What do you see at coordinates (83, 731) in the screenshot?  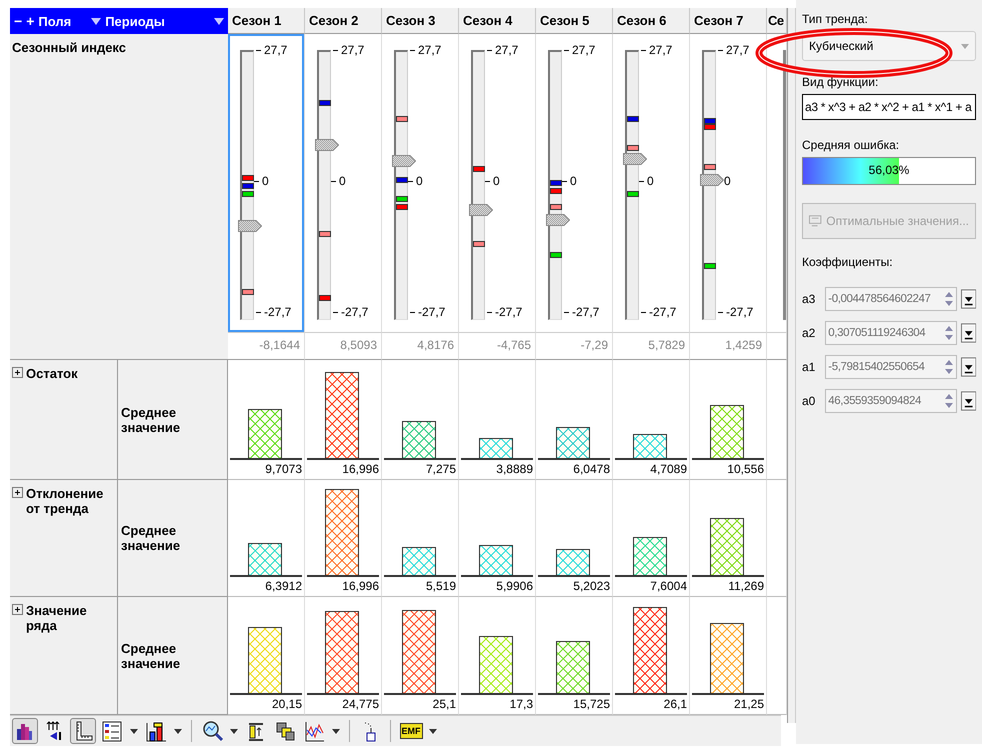 I see `ruler-button` at bounding box center [83, 731].